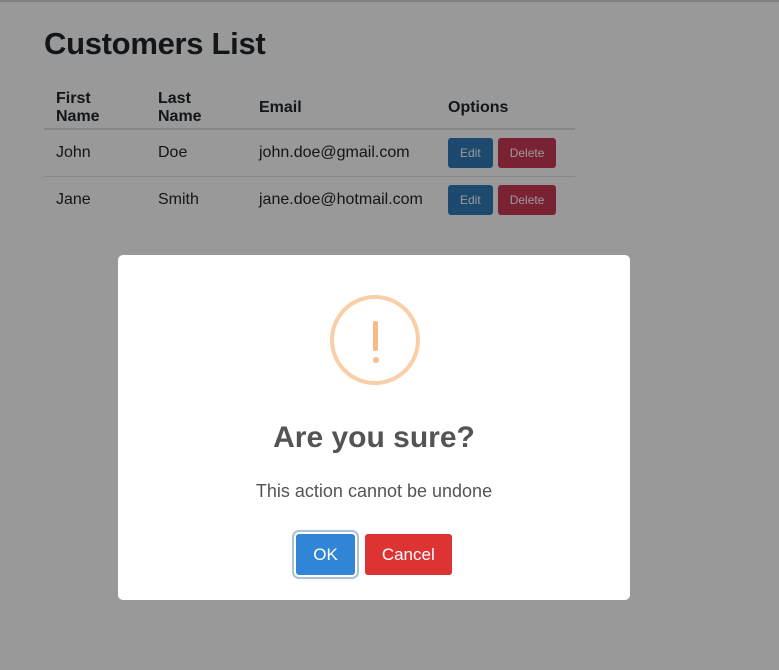 This screenshot has height=670, width=779. I want to click on warning-icon-bar, so click(375, 336).